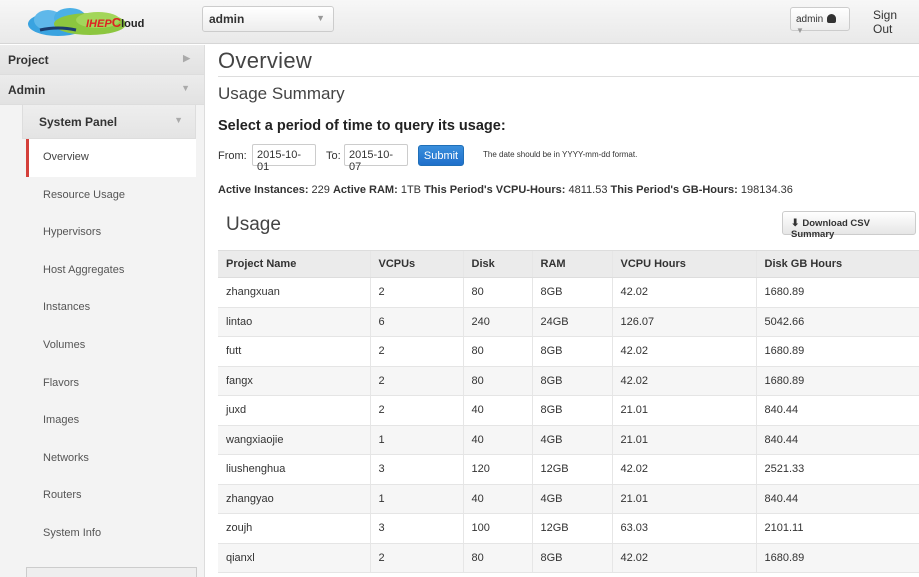 This screenshot has height=577, width=919. I want to click on cell-project-name: zoujh, so click(294, 528).